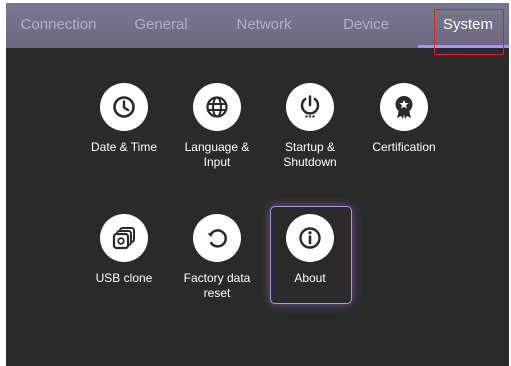 This screenshot has width=511, height=366. I want to click on about-item: About, so click(310, 257).